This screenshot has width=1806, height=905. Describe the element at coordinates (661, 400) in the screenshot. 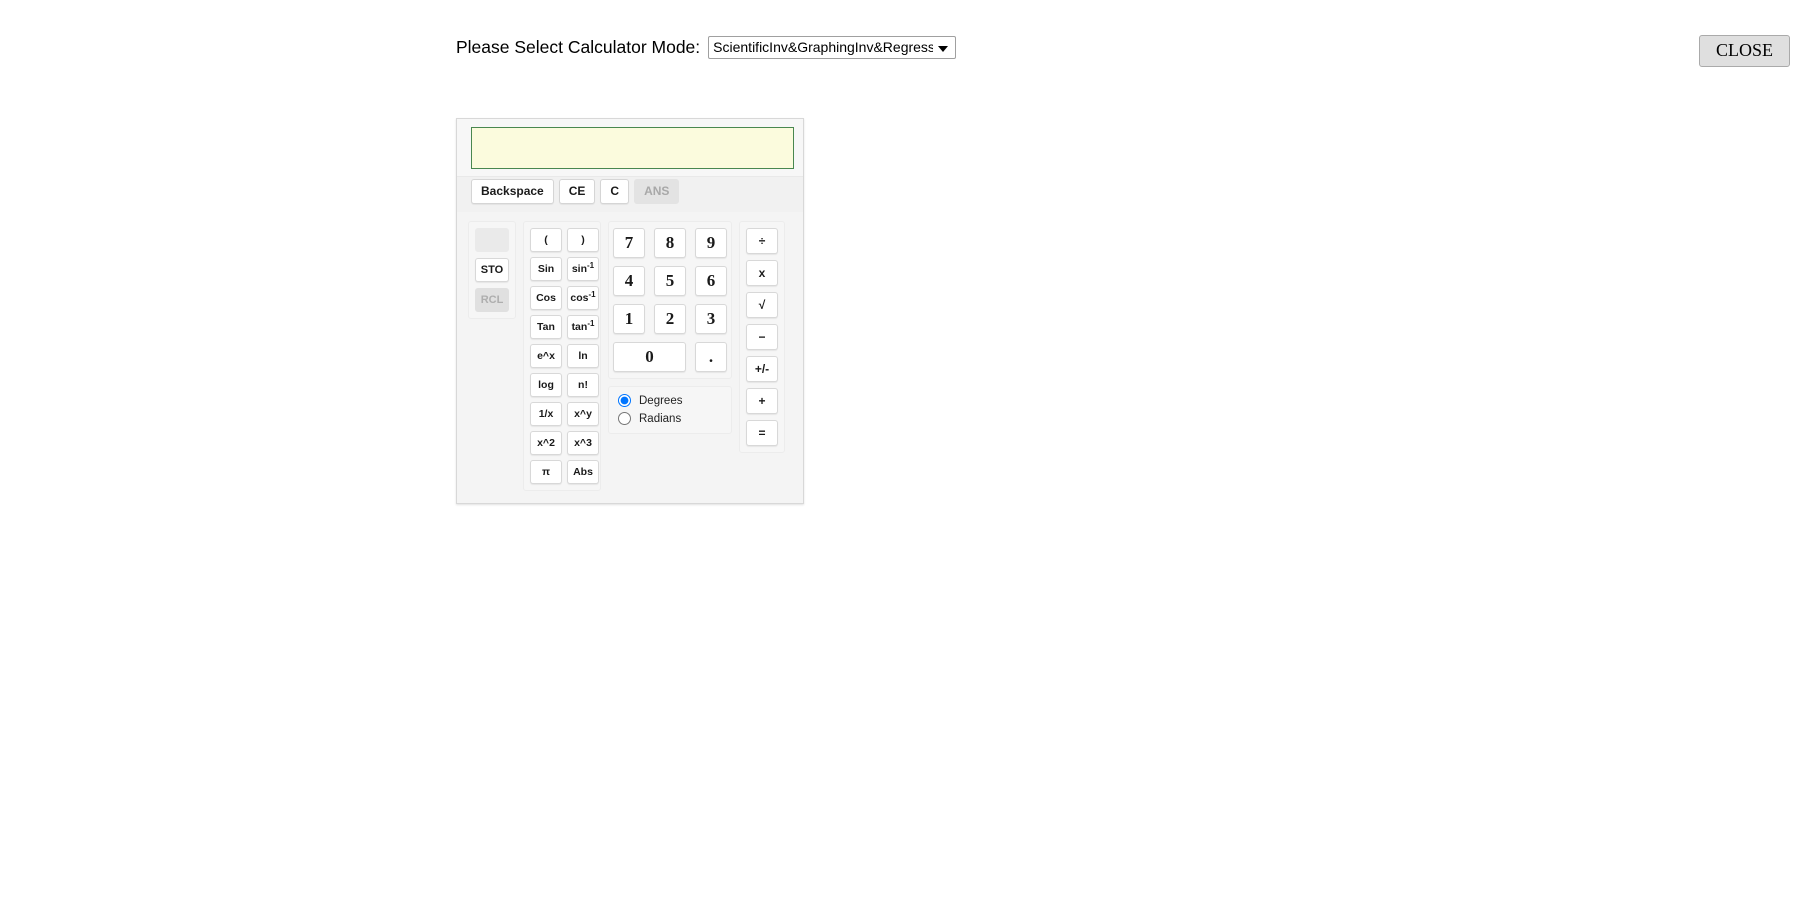

I see `angle-mode-label: Degrees` at that location.